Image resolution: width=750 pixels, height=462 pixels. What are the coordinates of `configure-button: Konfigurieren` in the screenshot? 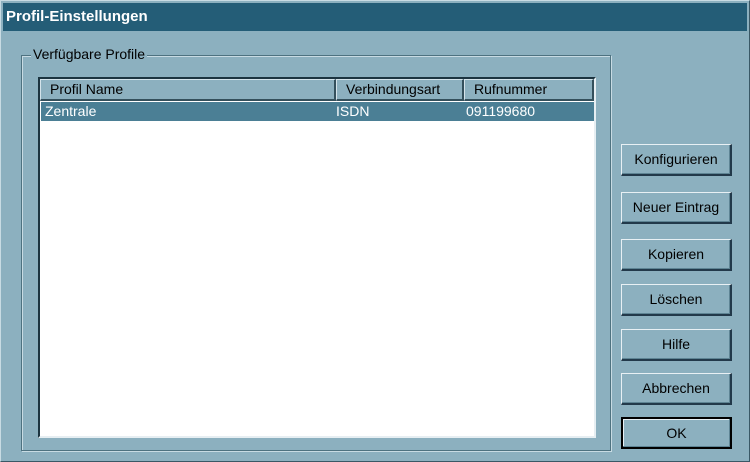 It's located at (676, 160).